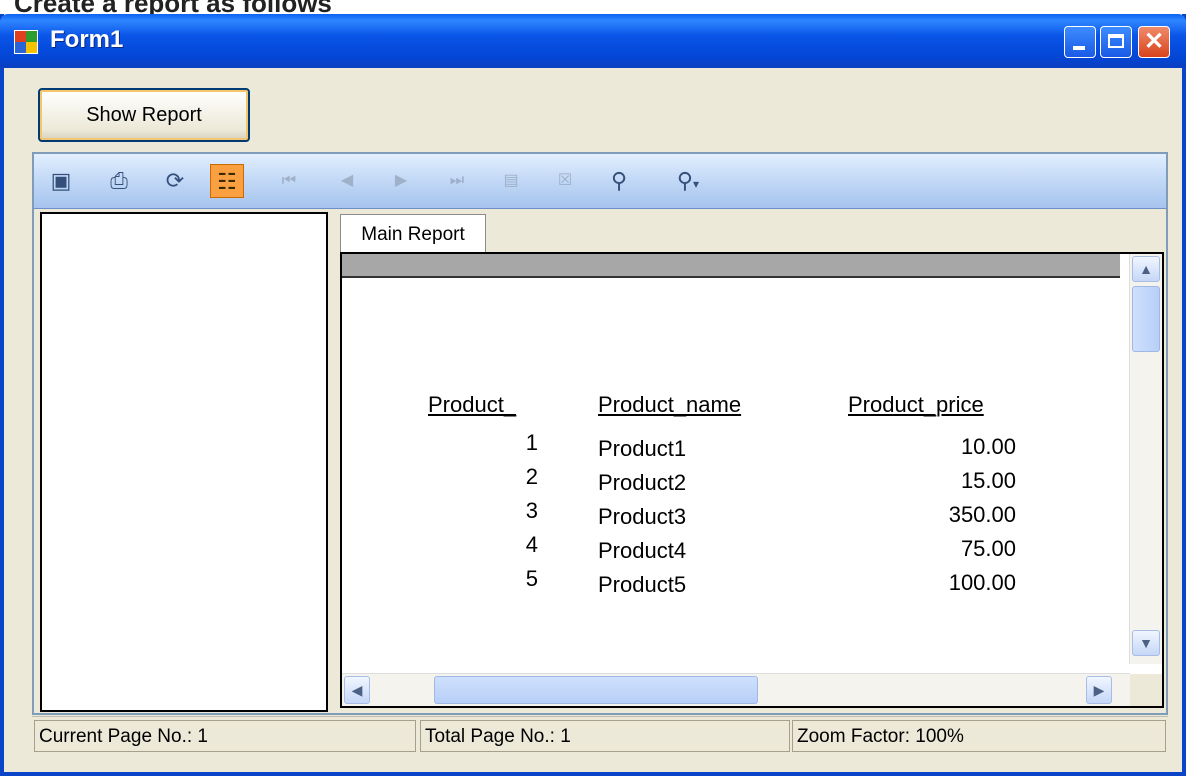 Image resolution: width=1186 pixels, height=776 pixels. What do you see at coordinates (531, 510) in the screenshot?
I see `cell-product-id: 3` at bounding box center [531, 510].